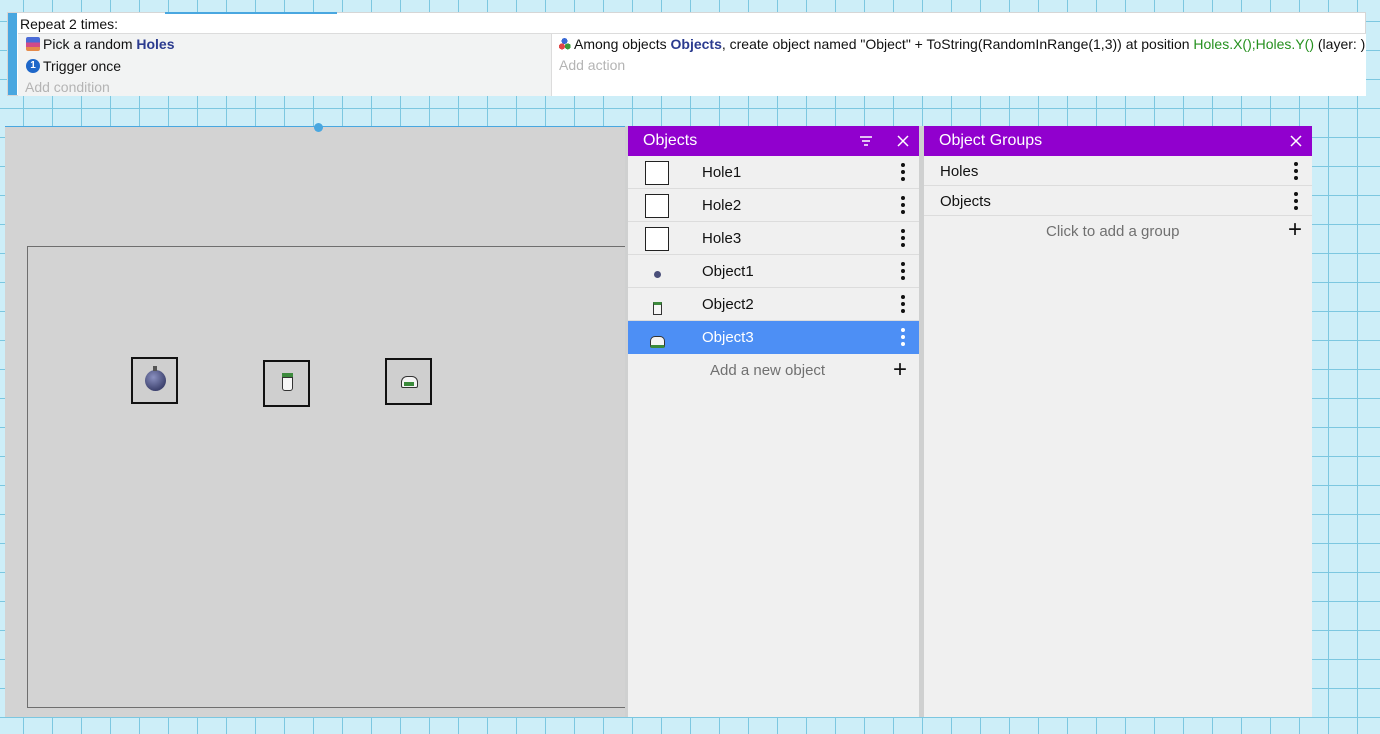 Image resolution: width=1380 pixels, height=734 pixels. I want to click on object-list-item: Hole3, so click(773, 238).